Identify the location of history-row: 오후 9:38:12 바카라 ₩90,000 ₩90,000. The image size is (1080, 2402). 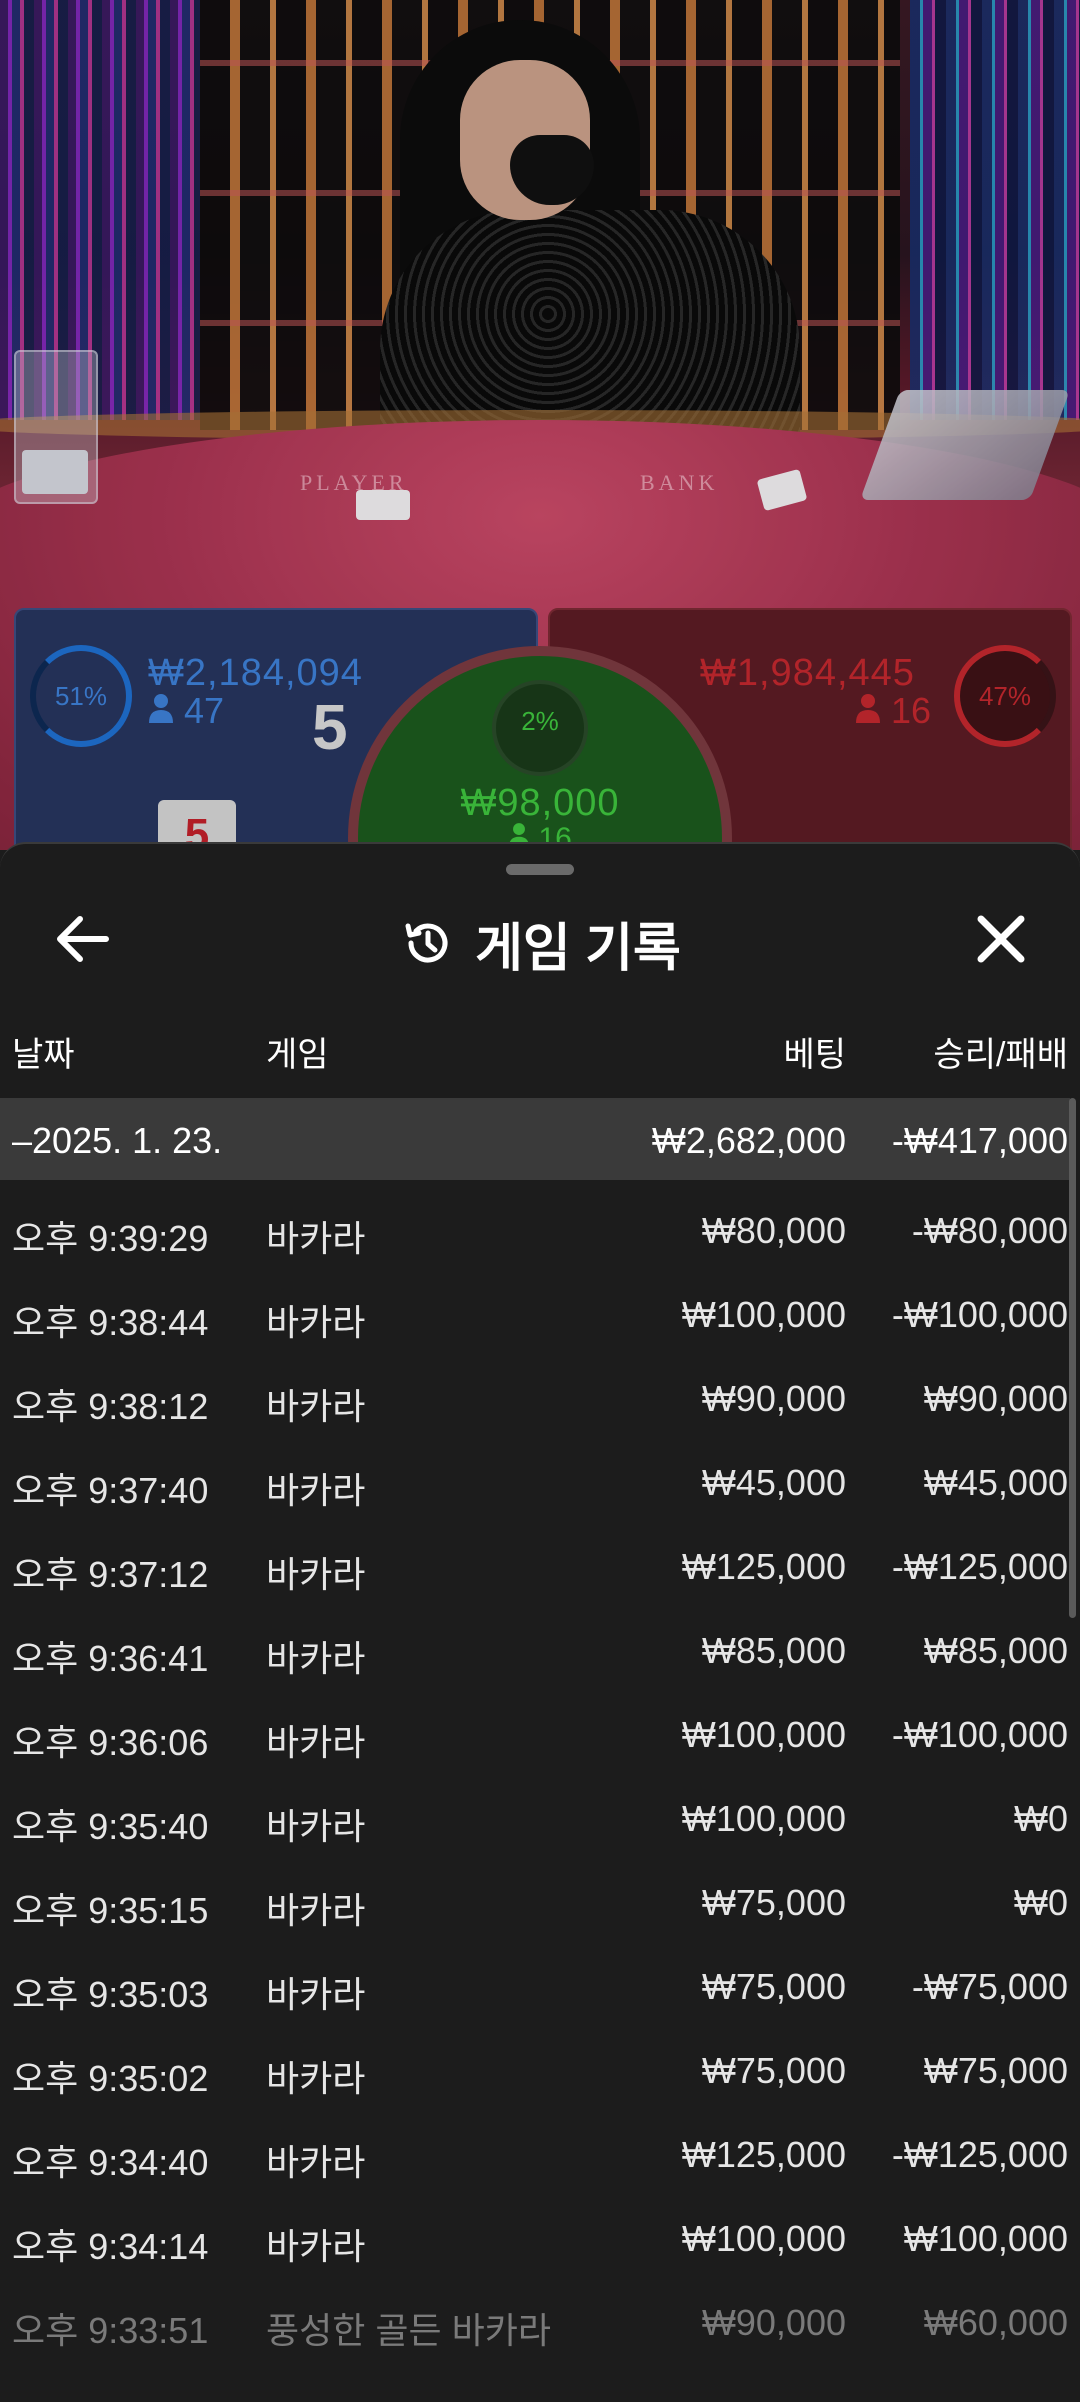
(540, 1390).